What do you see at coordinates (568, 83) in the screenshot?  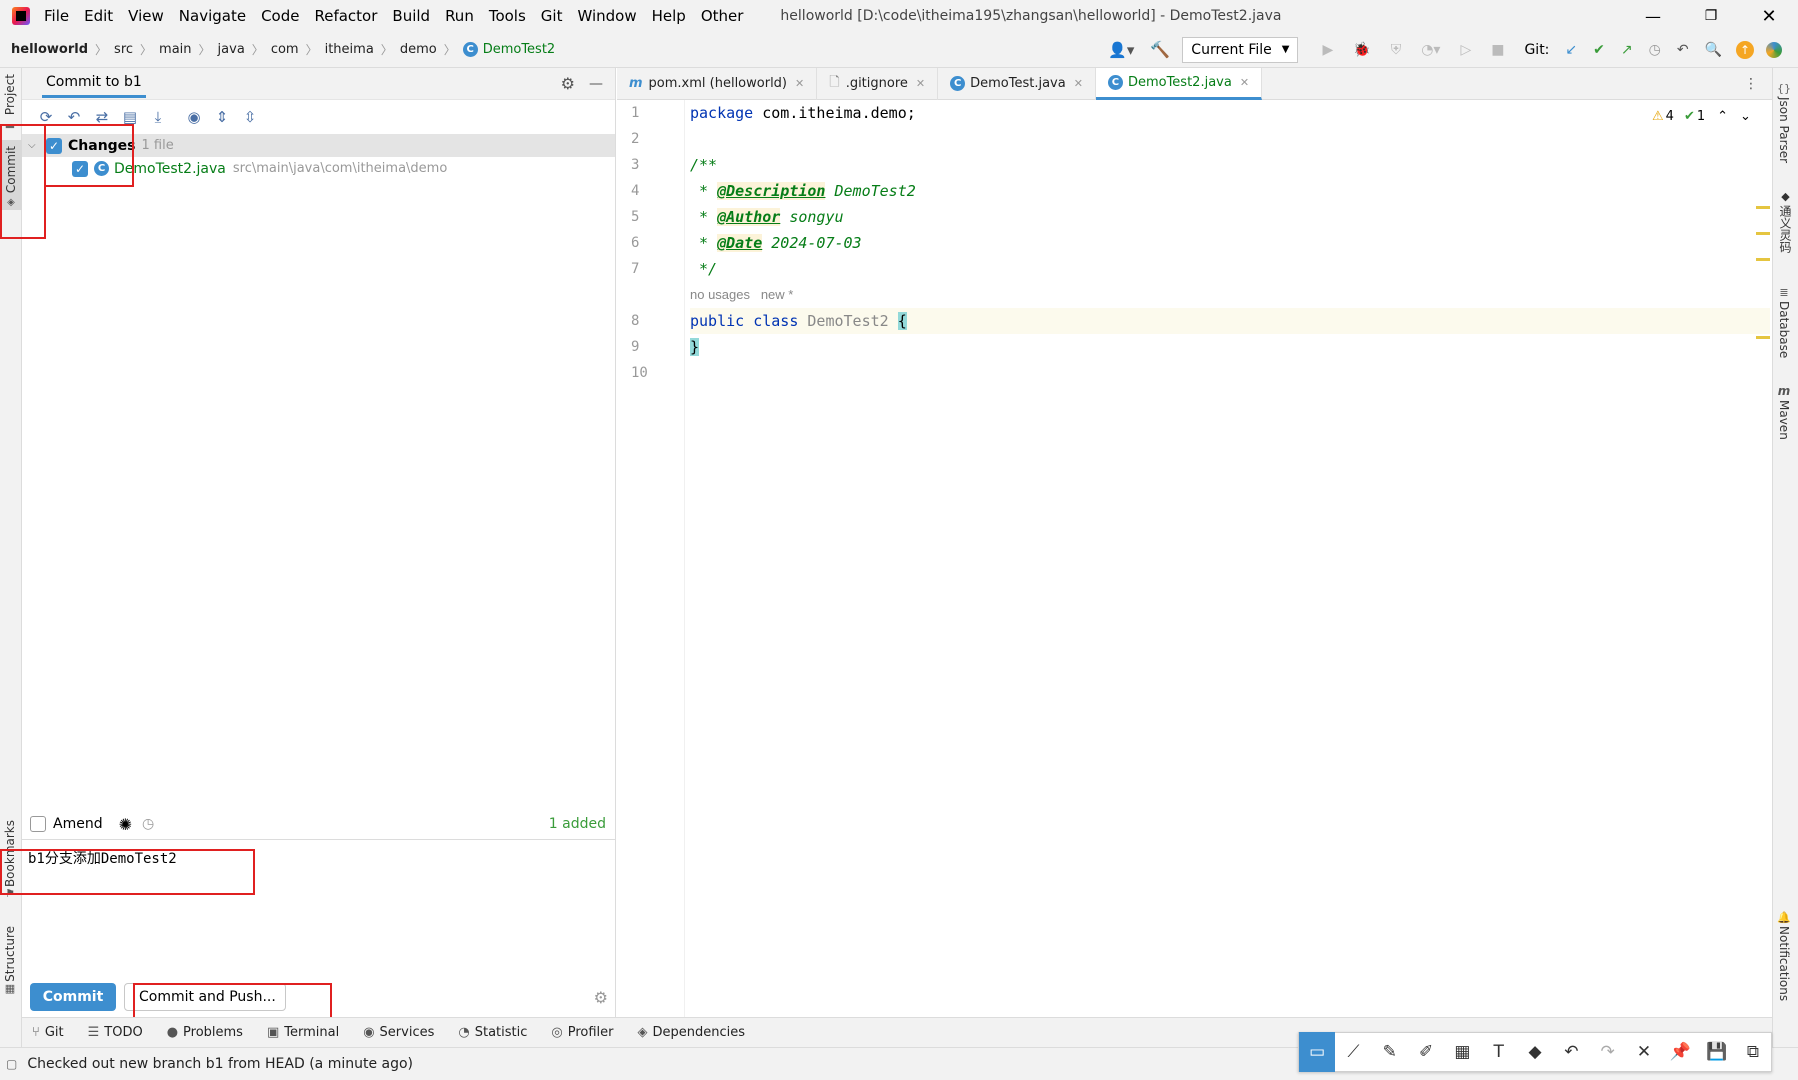 I see `settings-gear-icon: ⚙` at bounding box center [568, 83].